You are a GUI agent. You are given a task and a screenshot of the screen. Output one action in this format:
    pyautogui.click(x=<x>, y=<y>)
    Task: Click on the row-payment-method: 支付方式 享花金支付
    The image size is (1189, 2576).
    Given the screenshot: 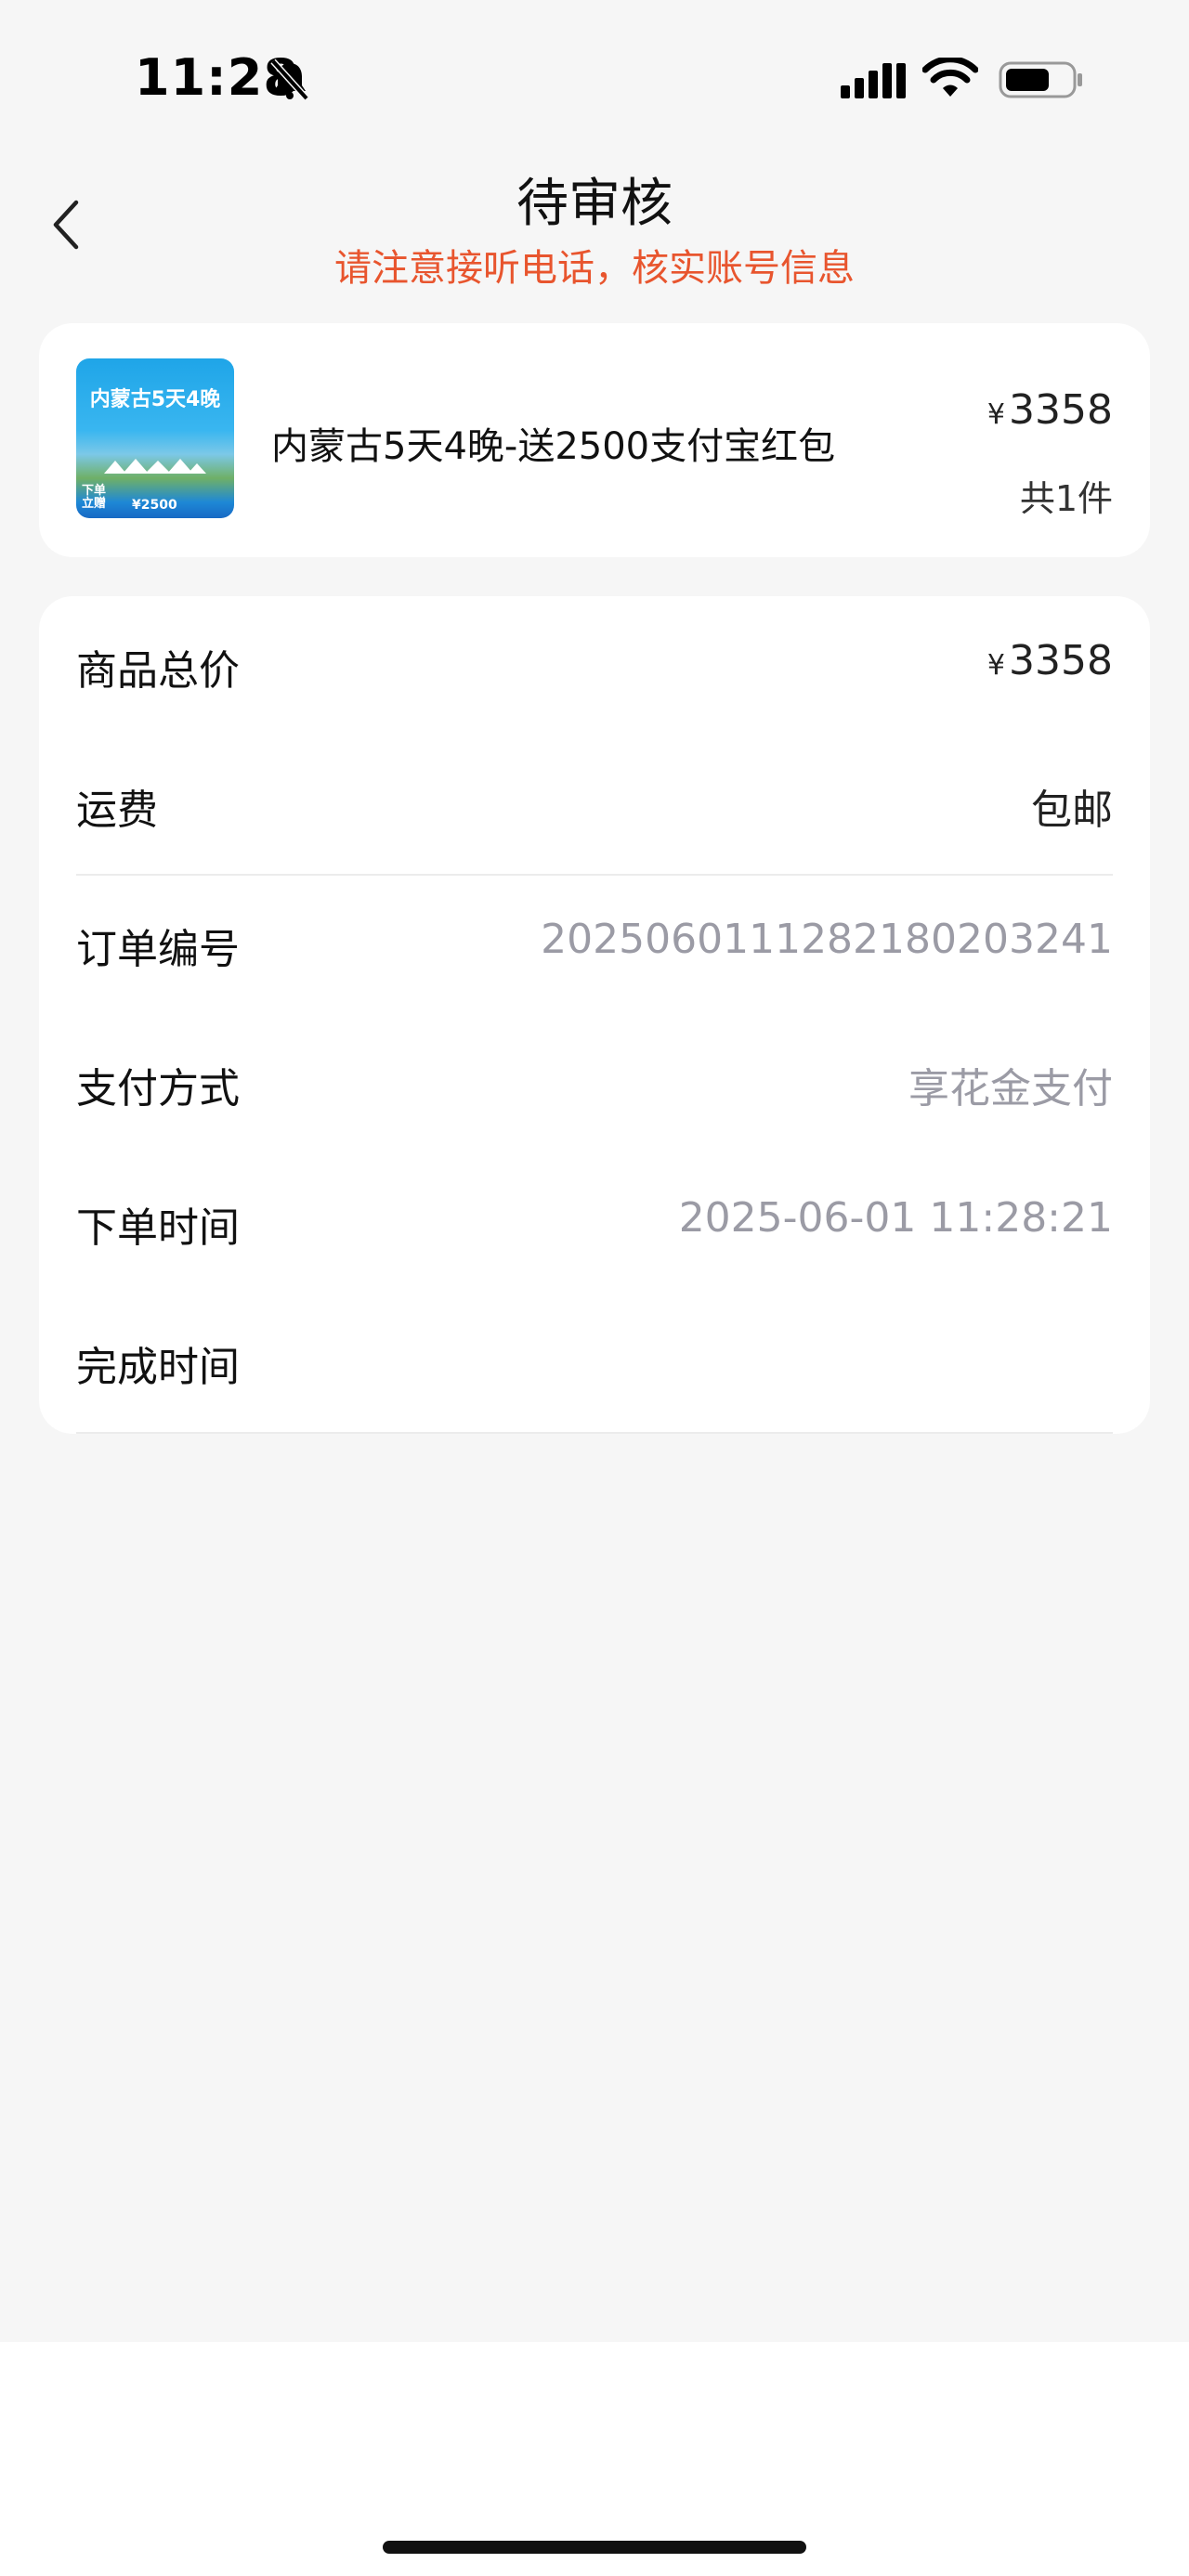 What is the action you would take?
    pyautogui.click(x=594, y=1084)
    